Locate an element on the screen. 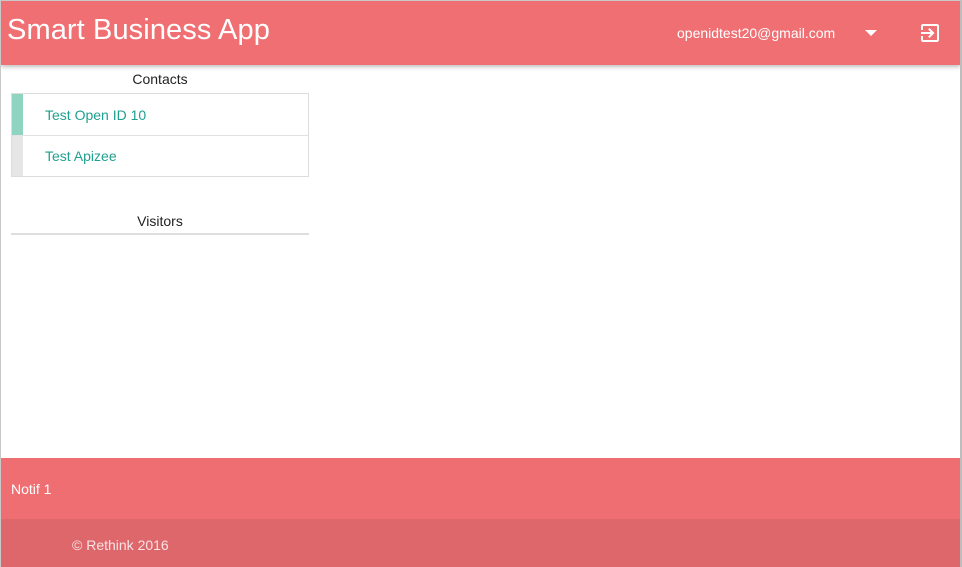  exit-to-app-icon is located at coordinates (930, 33).